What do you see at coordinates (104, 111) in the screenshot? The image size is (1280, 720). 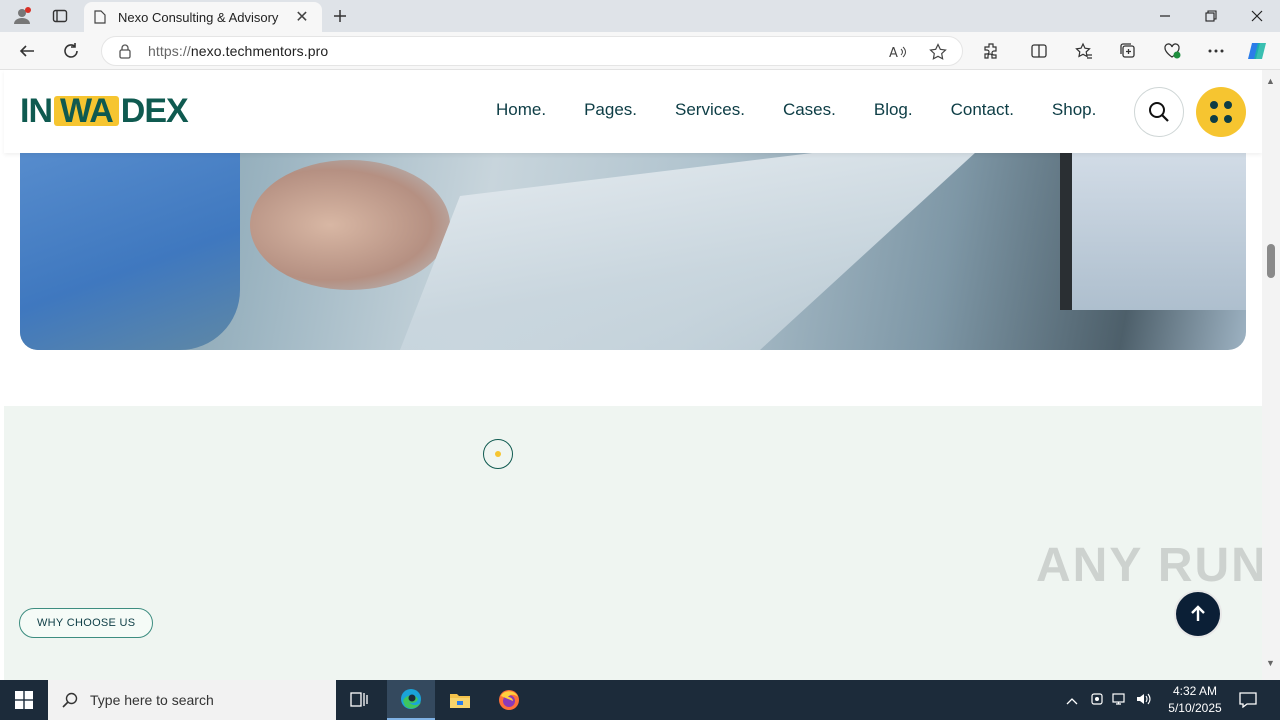 I see `site-logo: IN WA DEX` at bounding box center [104, 111].